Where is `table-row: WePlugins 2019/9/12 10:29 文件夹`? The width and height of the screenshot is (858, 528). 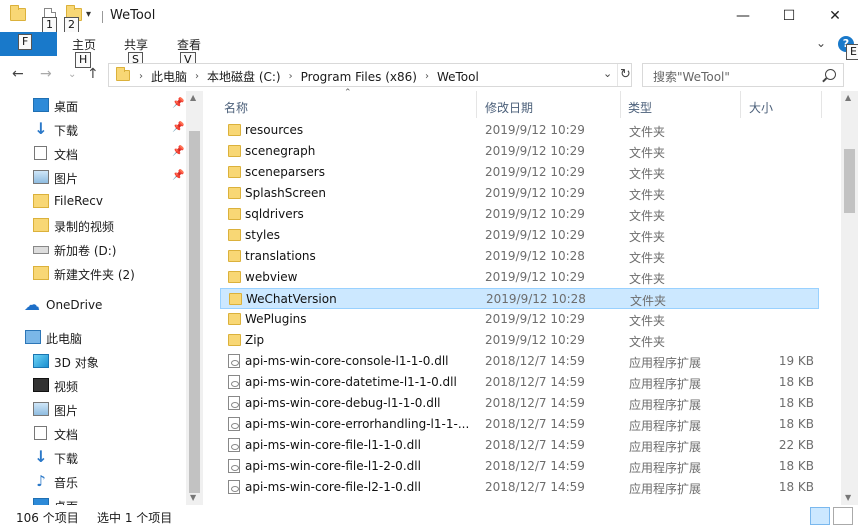 table-row: WePlugins 2019/9/12 10:29 文件夹 is located at coordinates (519, 319).